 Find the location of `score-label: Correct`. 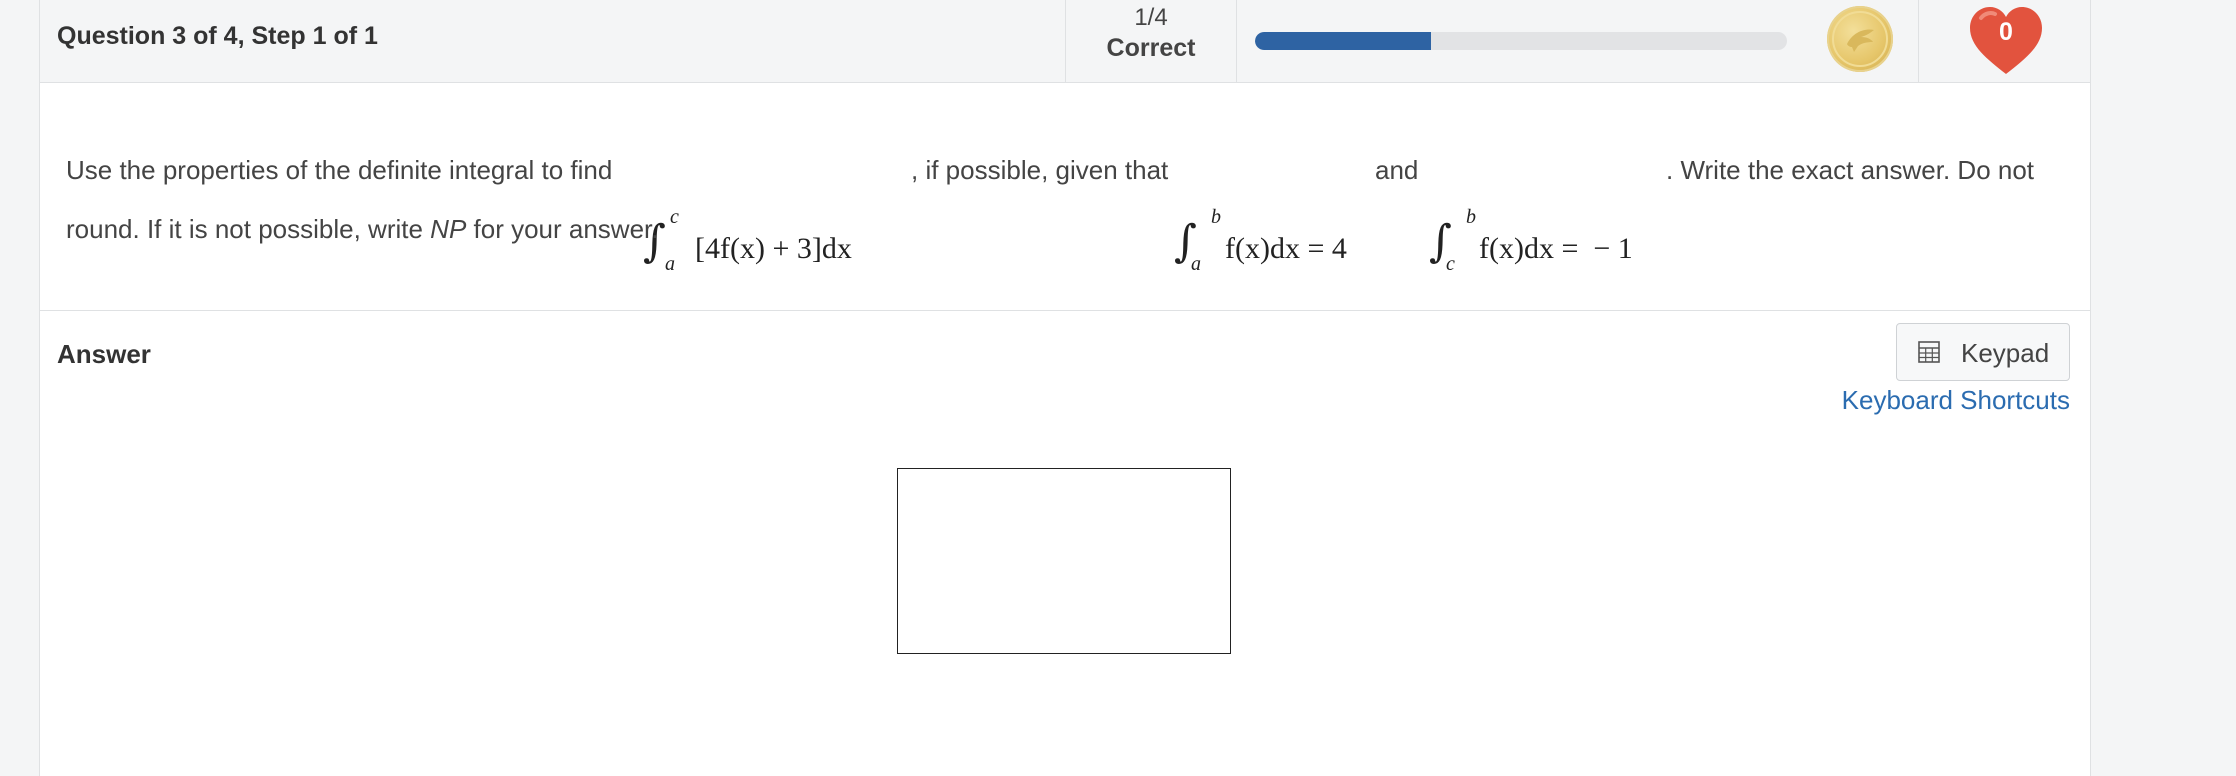

score-label: Correct is located at coordinates (1151, 48).